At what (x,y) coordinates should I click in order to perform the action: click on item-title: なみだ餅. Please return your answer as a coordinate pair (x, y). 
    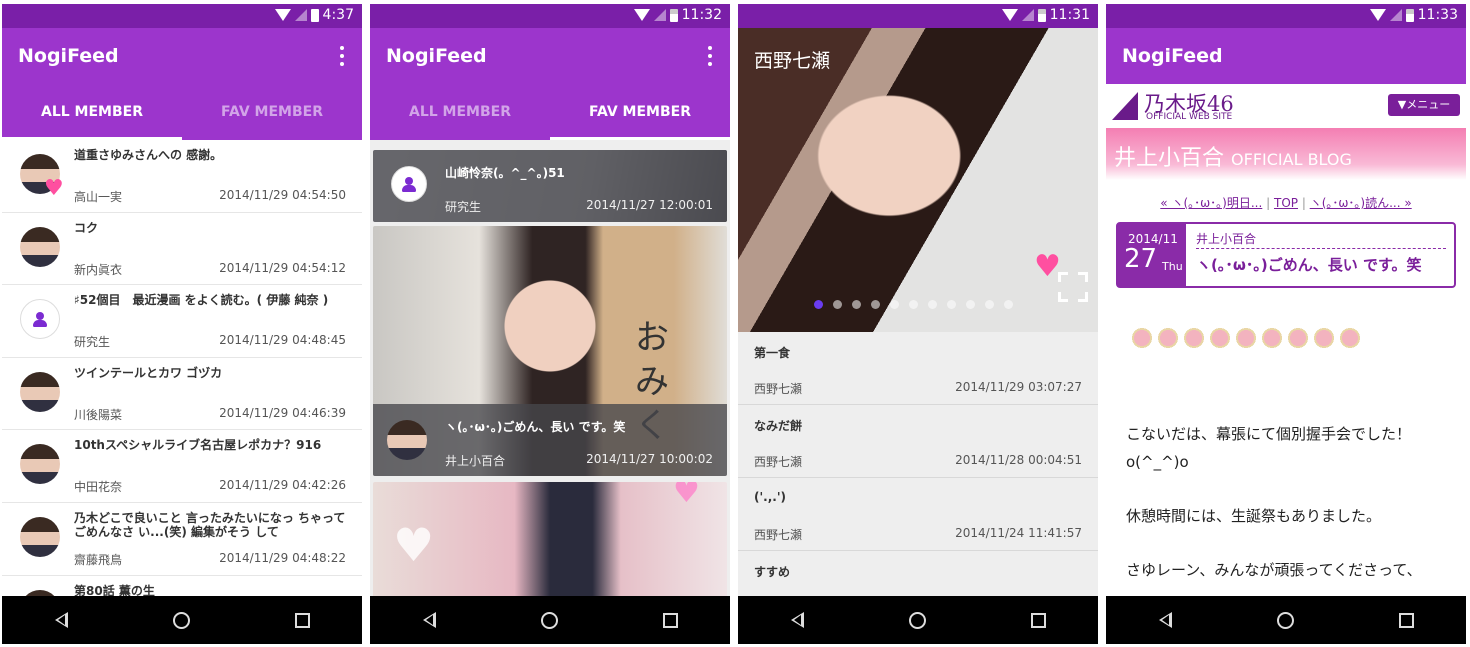
    Looking at the image, I should click on (778, 426).